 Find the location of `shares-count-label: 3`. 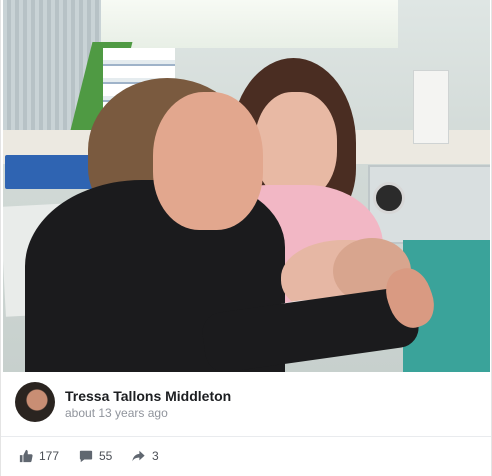

shares-count-label: 3 is located at coordinates (155, 456).